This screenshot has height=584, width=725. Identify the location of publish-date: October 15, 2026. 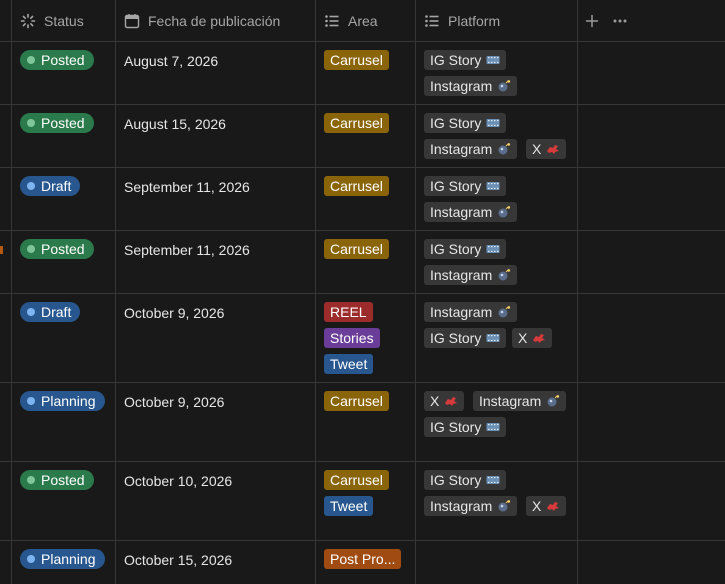
(178, 560).